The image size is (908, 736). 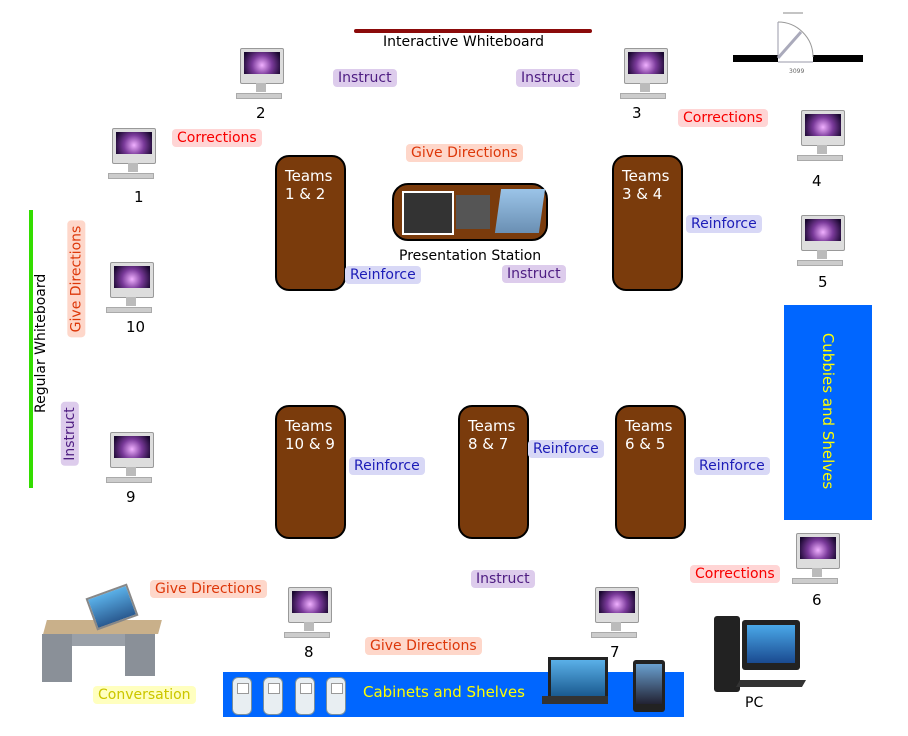 What do you see at coordinates (473, 212) in the screenshot?
I see `document-camera-icon` at bounding box center [473, 212].